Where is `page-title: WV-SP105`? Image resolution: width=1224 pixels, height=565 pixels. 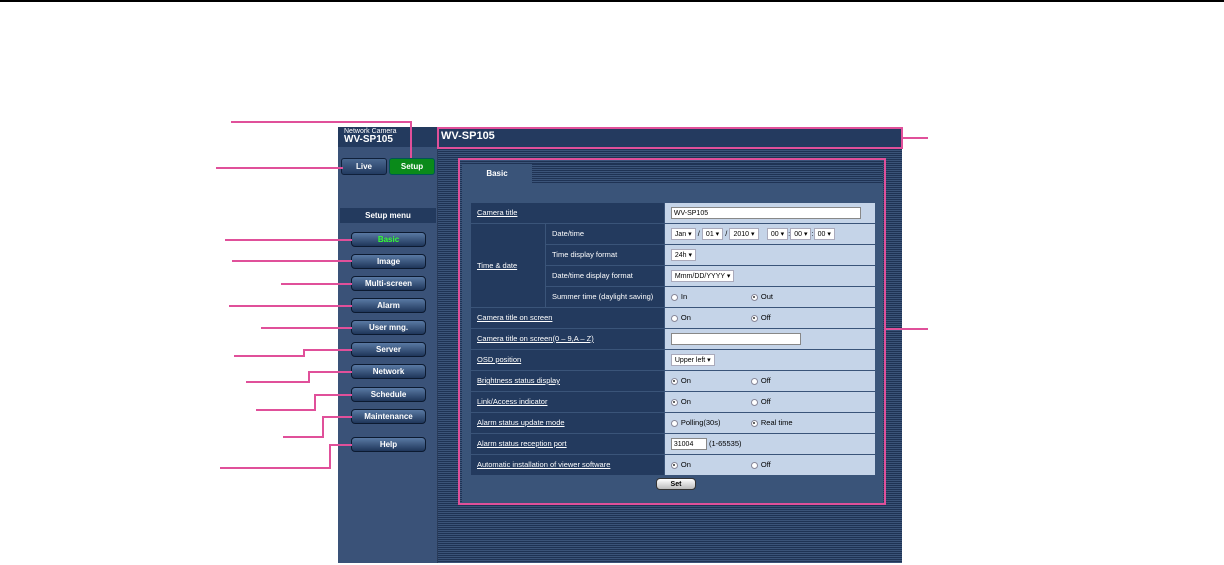 page-title: WV-SP105 is located at coordinates (670, 137).